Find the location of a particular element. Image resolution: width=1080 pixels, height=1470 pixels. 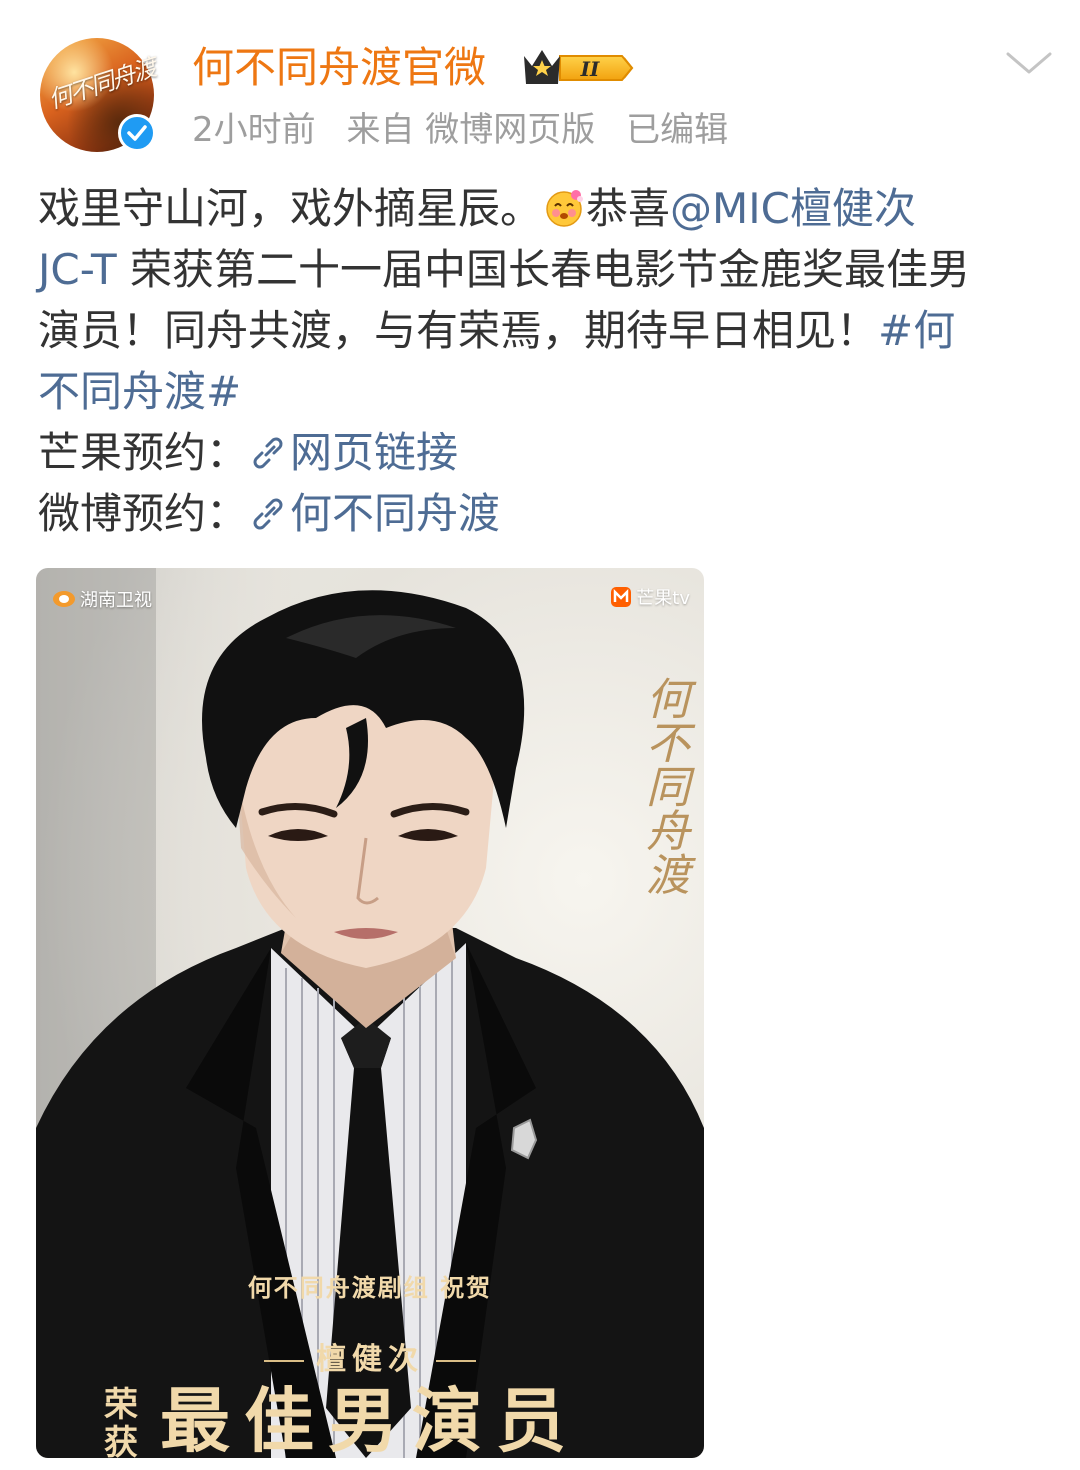

username: 何不同舟渡官微 is located at coordinates (339, 68).